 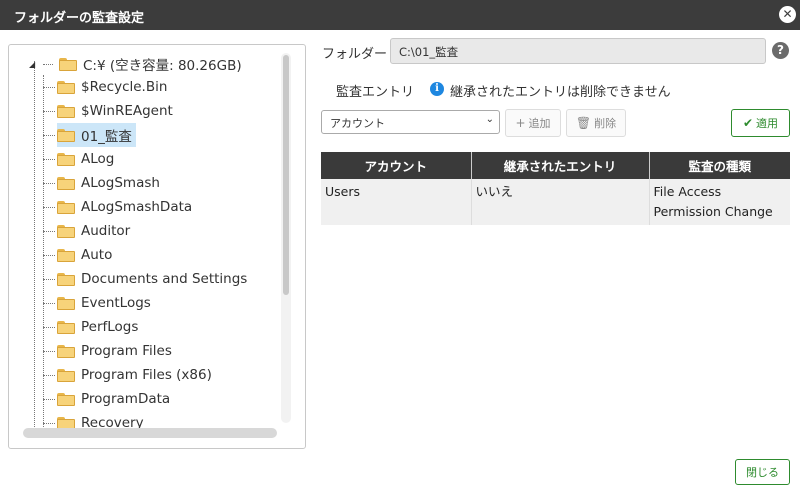 What do you see at coordinates (748, 123) in the screenshot?
I see `check-icon: ✔` at bounding box center [748, 123].